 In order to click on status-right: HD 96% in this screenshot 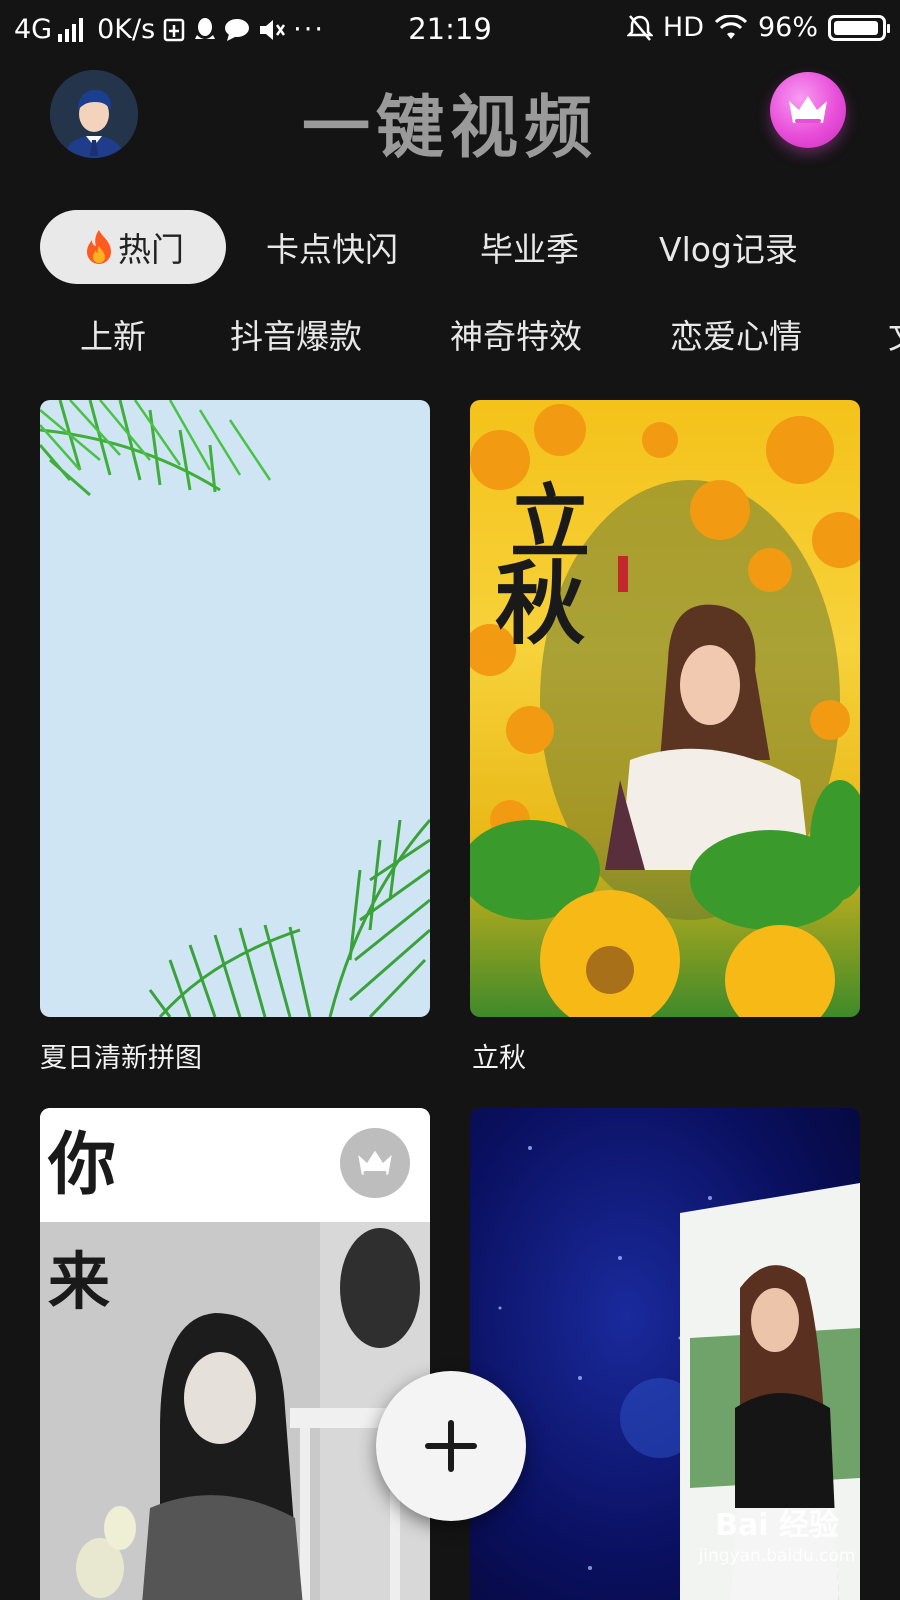, I will do `click(758, 27)`.